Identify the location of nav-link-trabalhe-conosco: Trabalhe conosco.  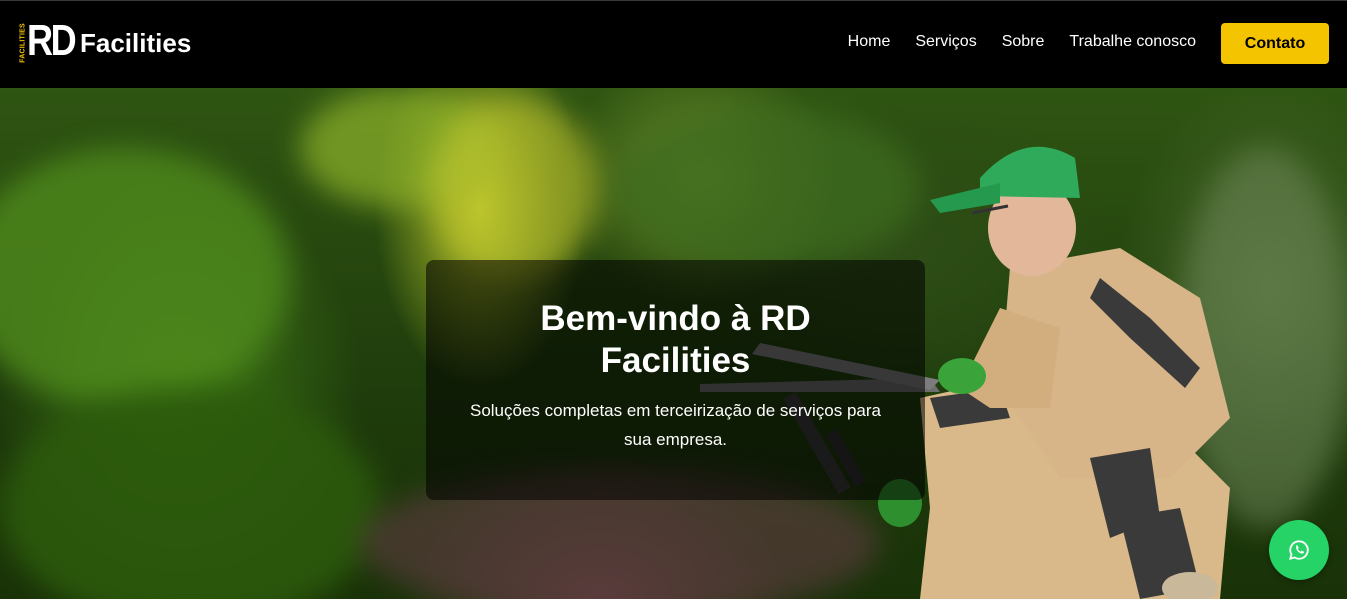
(1132, 42).